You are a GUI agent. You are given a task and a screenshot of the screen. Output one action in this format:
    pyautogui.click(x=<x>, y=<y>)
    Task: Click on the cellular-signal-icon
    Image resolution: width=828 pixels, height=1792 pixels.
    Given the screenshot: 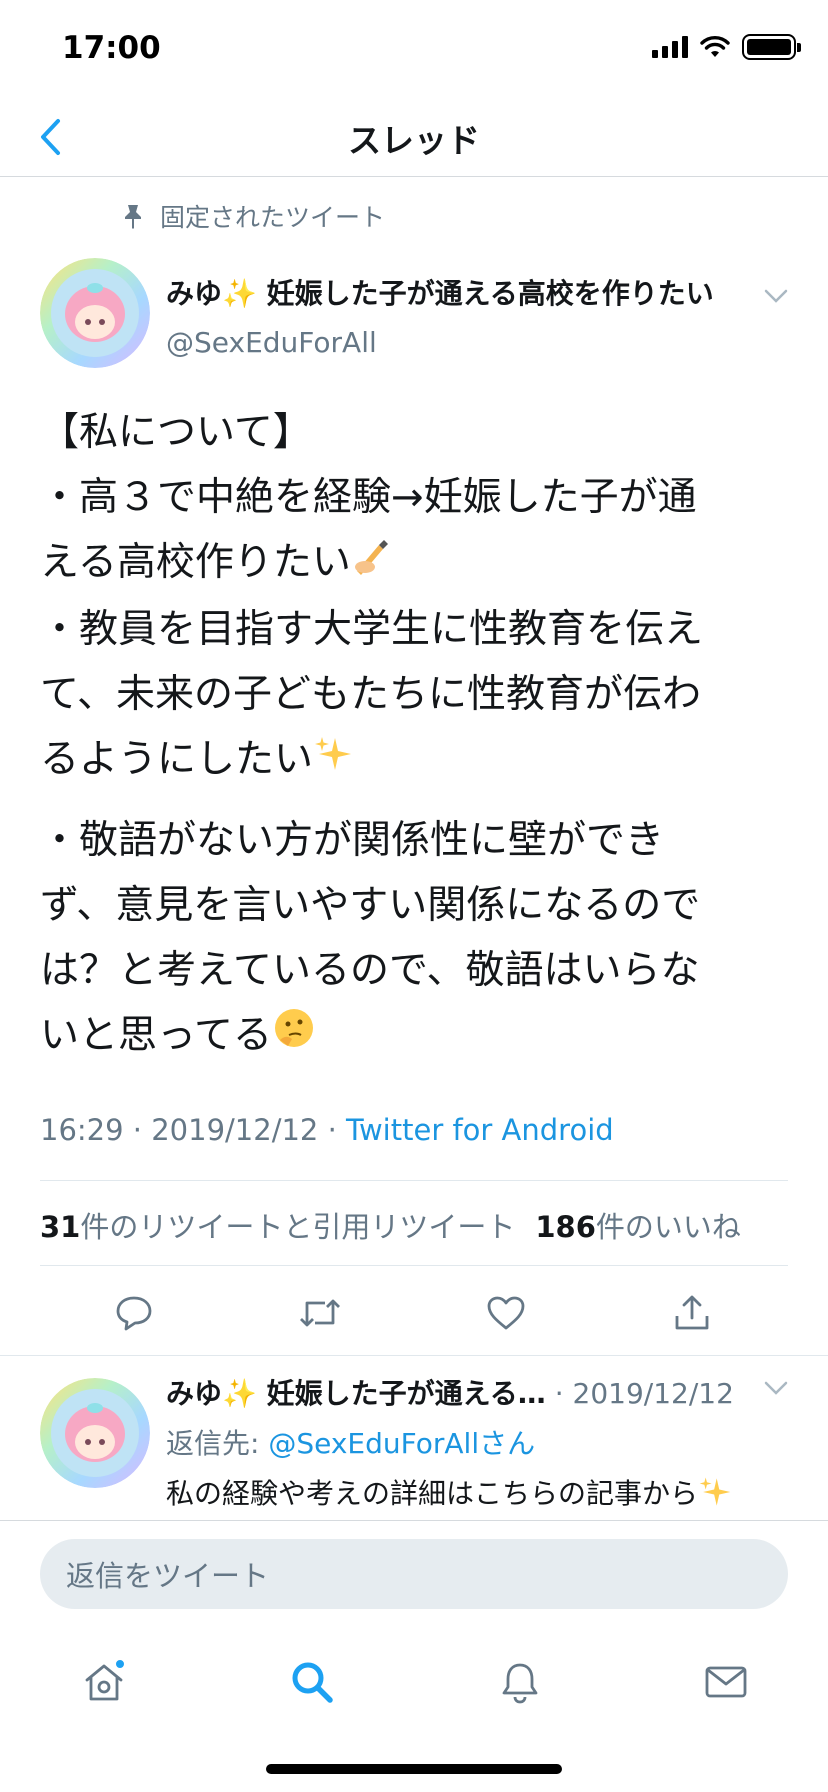 What is the action you would take?
    pyautogui.click(x=670, y=47)
    